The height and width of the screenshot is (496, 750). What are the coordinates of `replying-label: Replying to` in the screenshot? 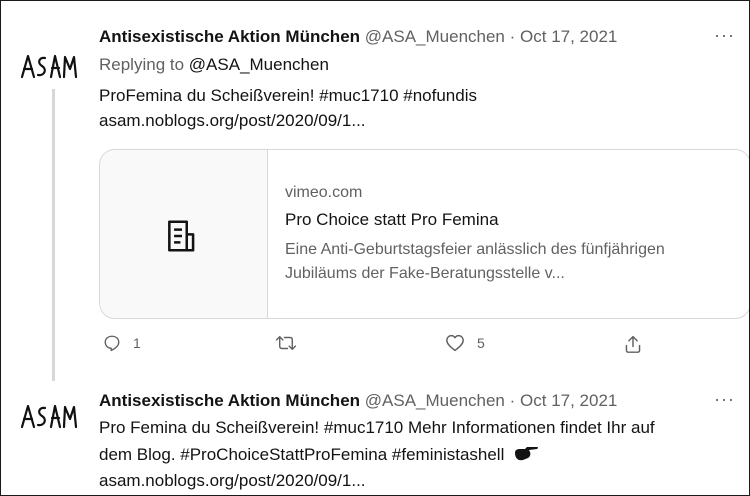 It's located at (142, 64).